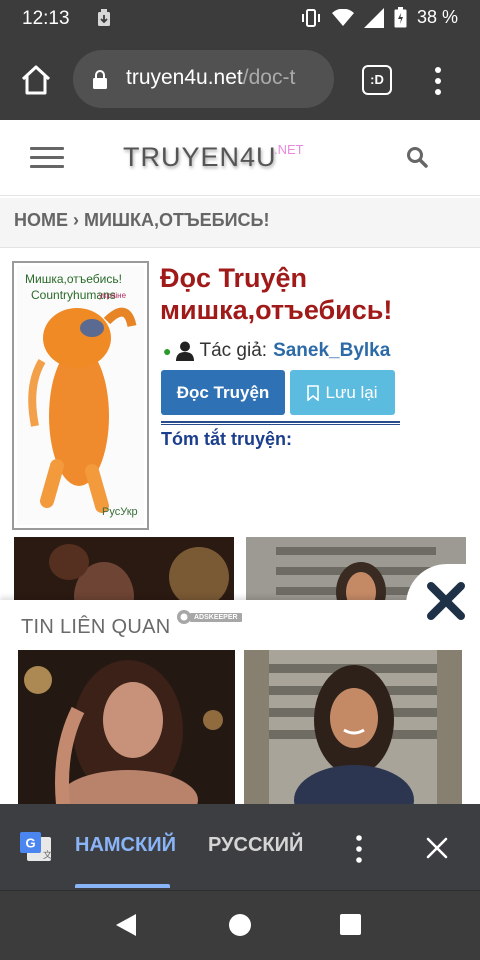 Image resolution: width=480 pixels, height=960 pixels. I want to click on battery-icon, so click(400, 17).